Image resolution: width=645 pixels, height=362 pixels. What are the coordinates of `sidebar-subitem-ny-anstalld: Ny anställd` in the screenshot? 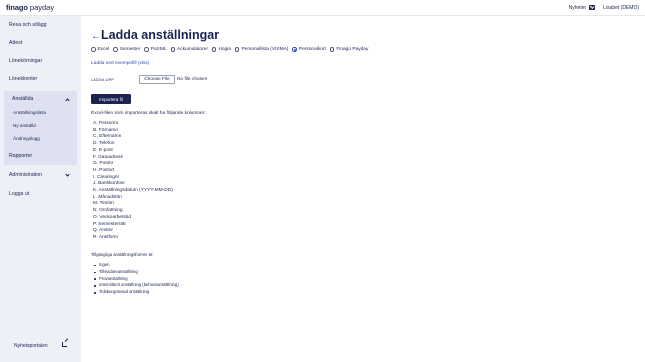 It's located at (24, 125).